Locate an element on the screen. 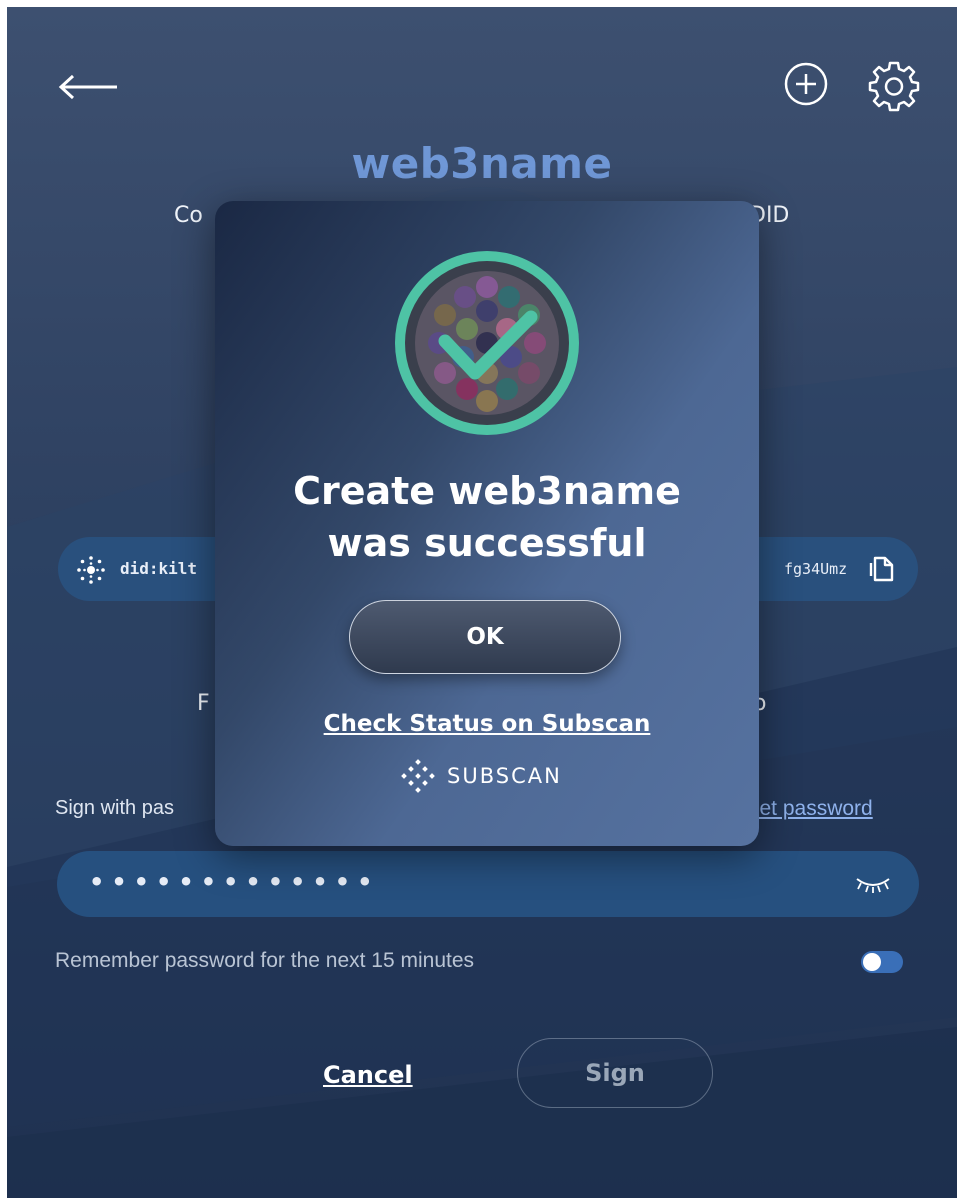  toggle-knob is located at coordinates (872, 962).